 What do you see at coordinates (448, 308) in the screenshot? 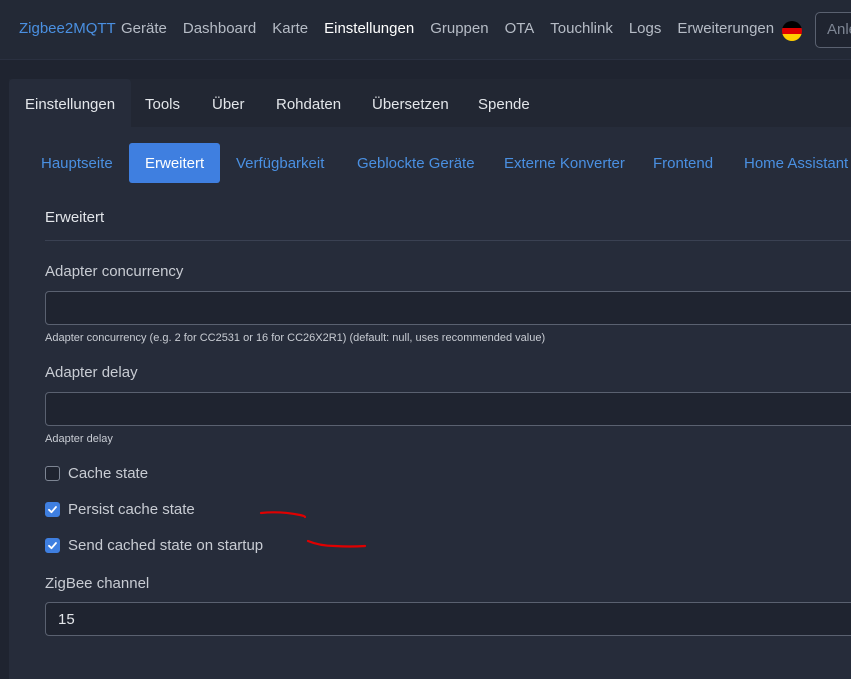
I see `adapter-concurrency-input` at bounding box center [448, 308].